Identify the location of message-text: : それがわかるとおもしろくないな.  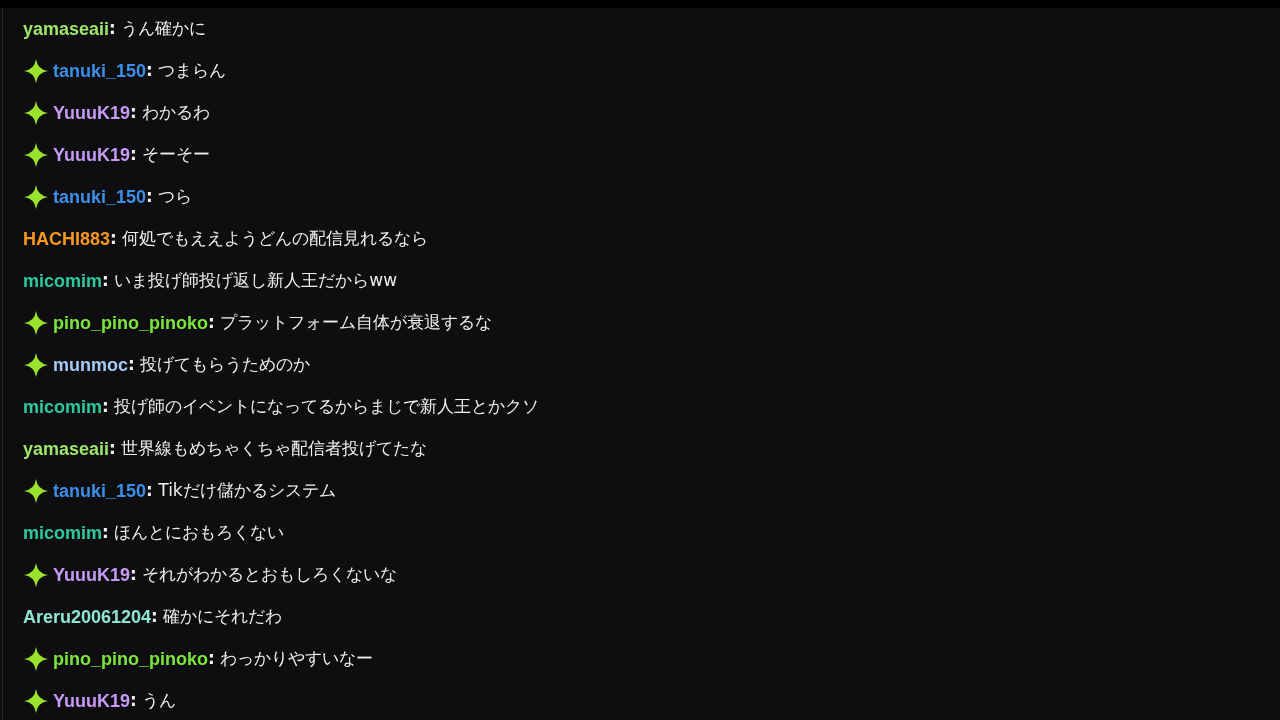
(264, 575).